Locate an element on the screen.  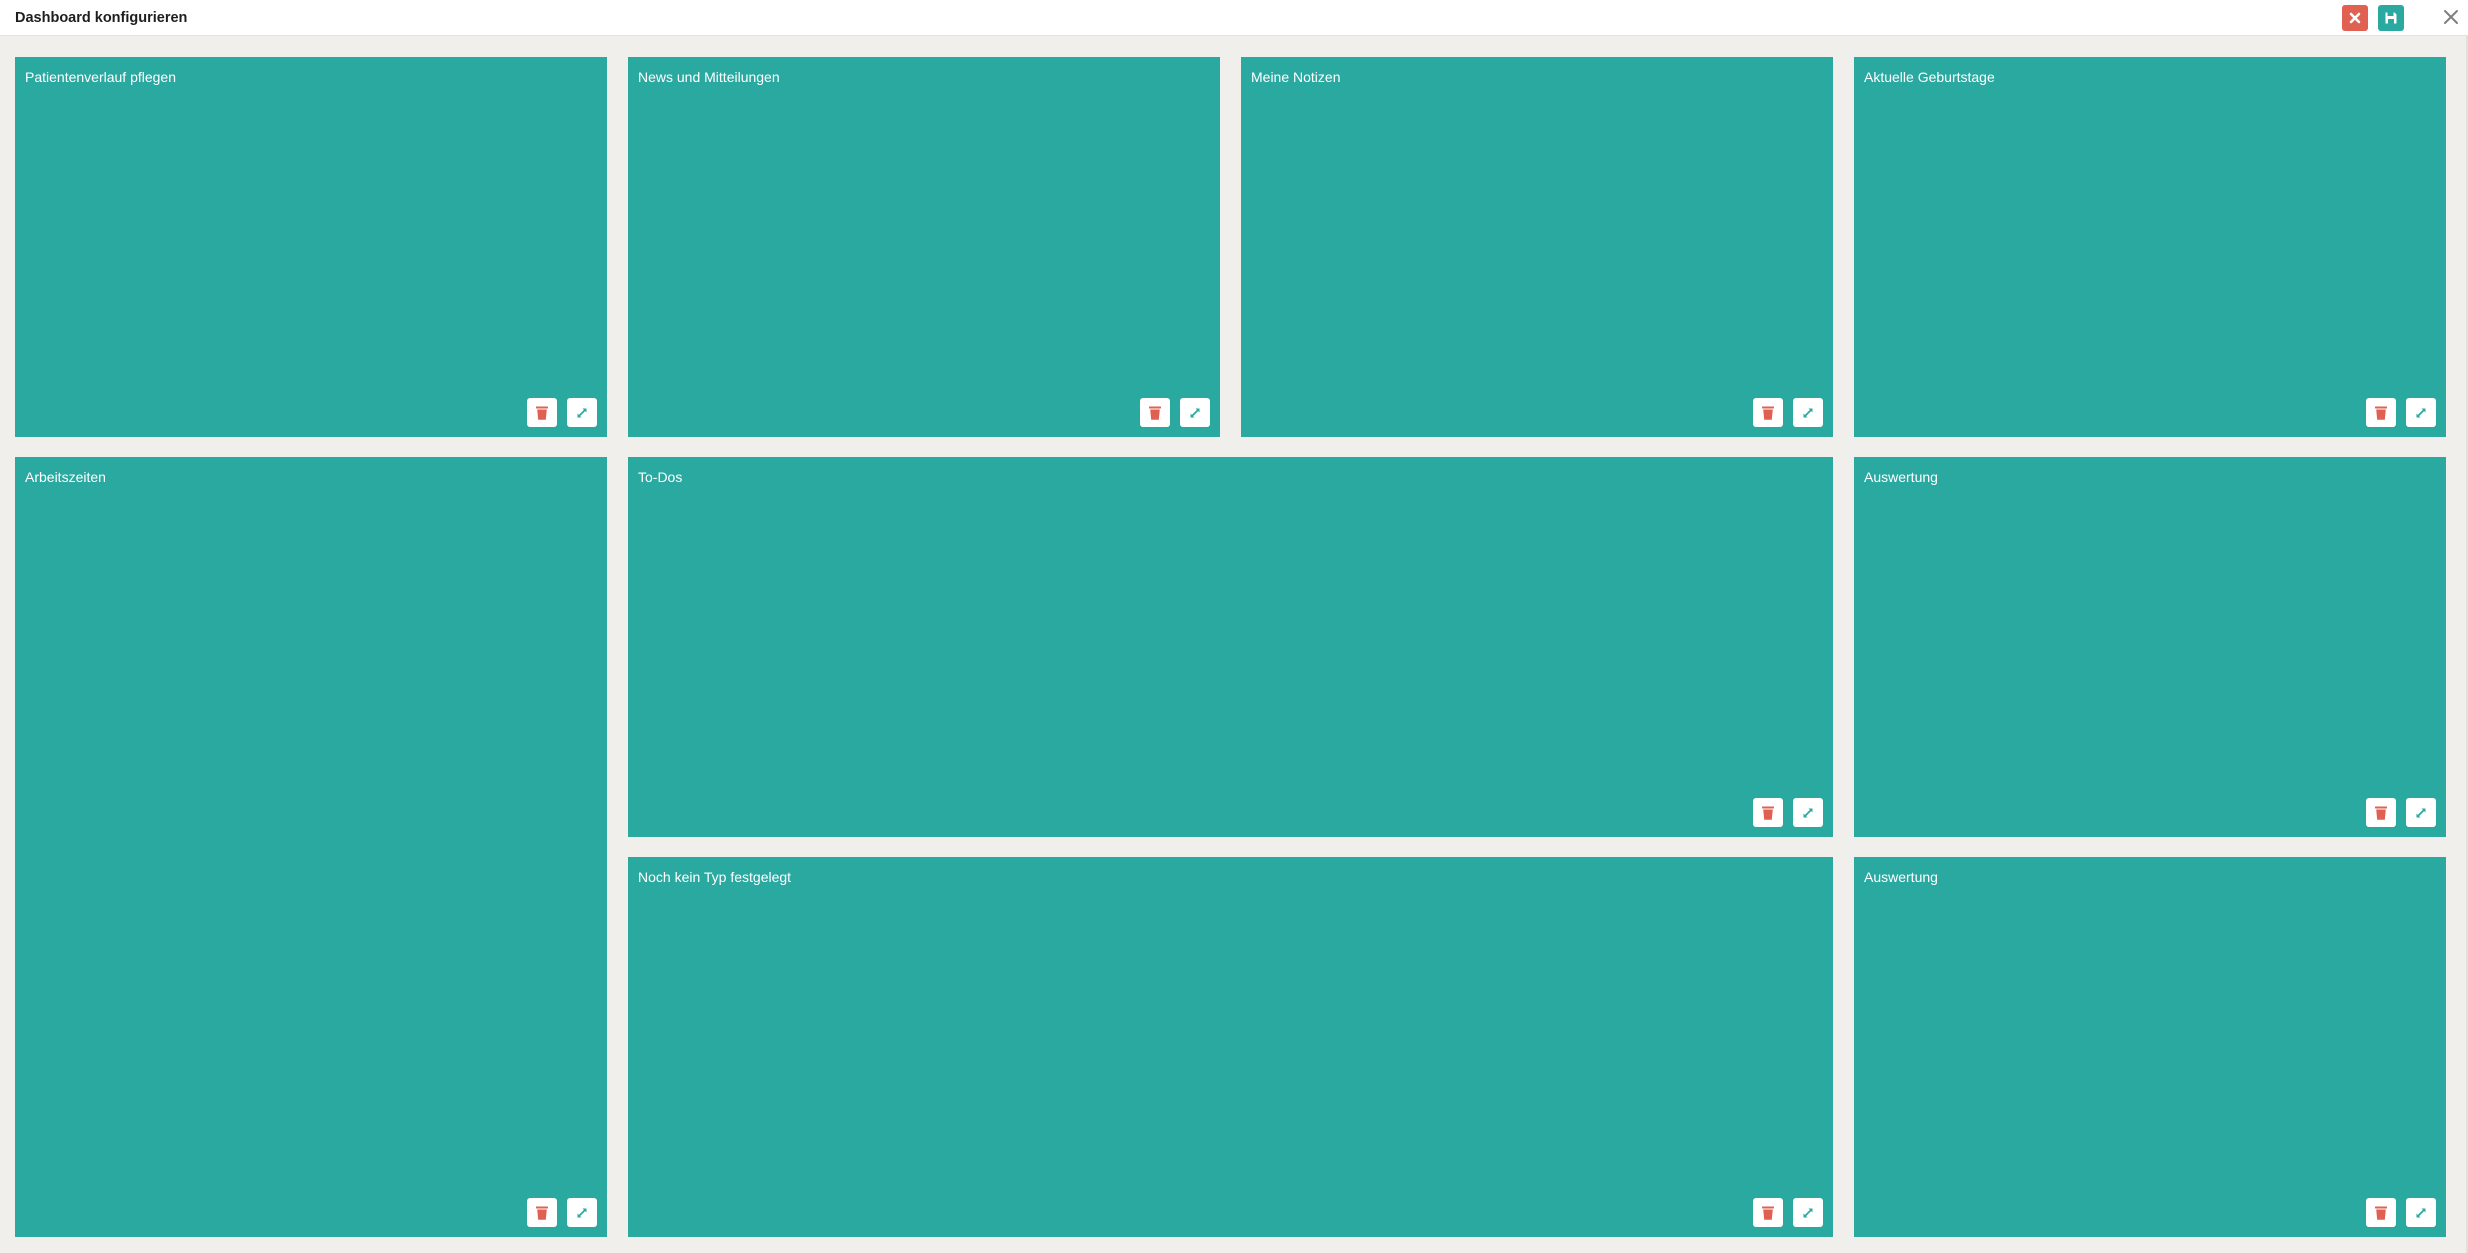
cancel-button is located at coordinates (2355, 18).